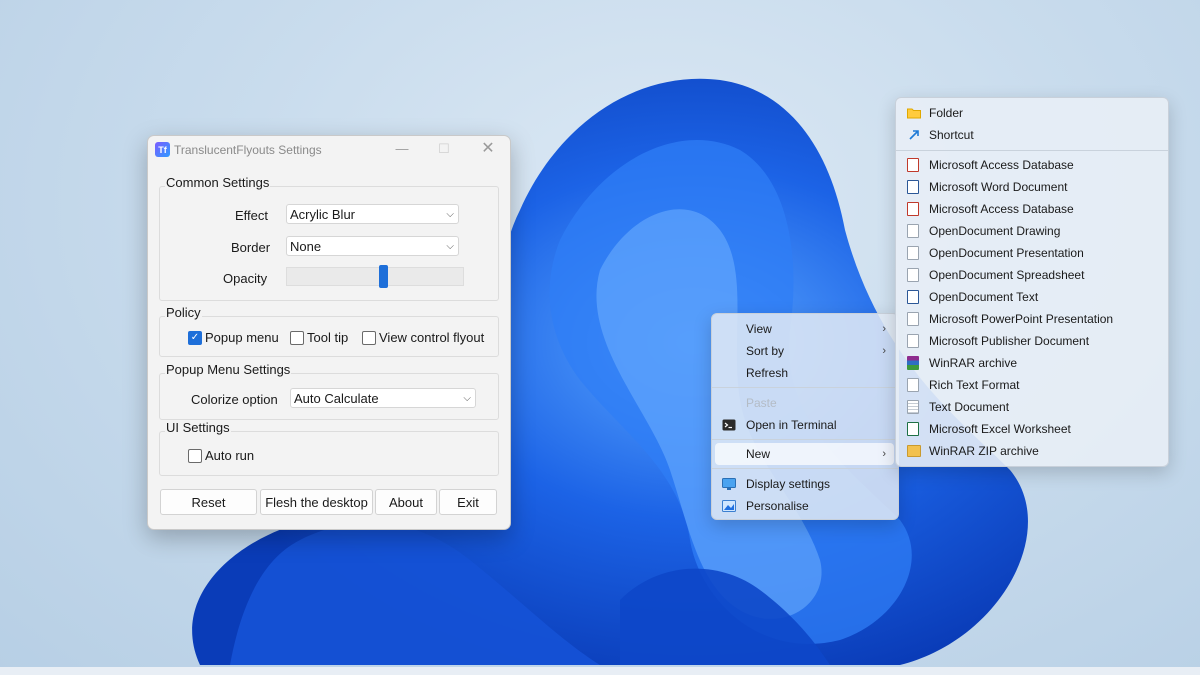 Image resolution: width=1200 pixels, height=675 pixels. What do you see at coordinates (761, 403) in the screenshot?
I see `menu-item-label: Paste` at bounding box center [761, 403].